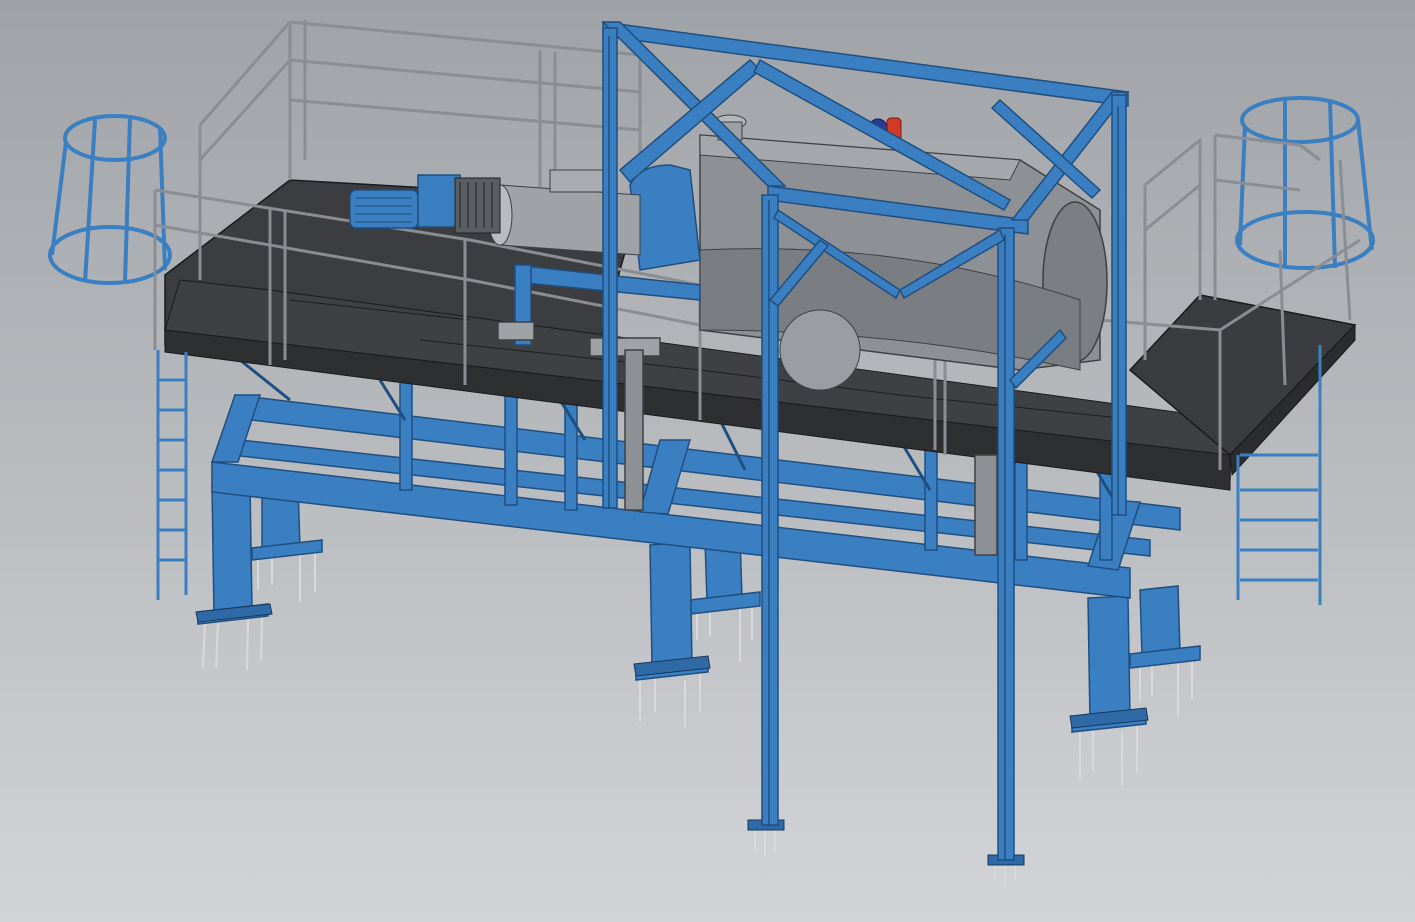 Image resolution: width=1415 pixels, height=922 pixels. Describe the element at coordinates (405, 201) in the screenshot. I see `drive-motor` at that location.